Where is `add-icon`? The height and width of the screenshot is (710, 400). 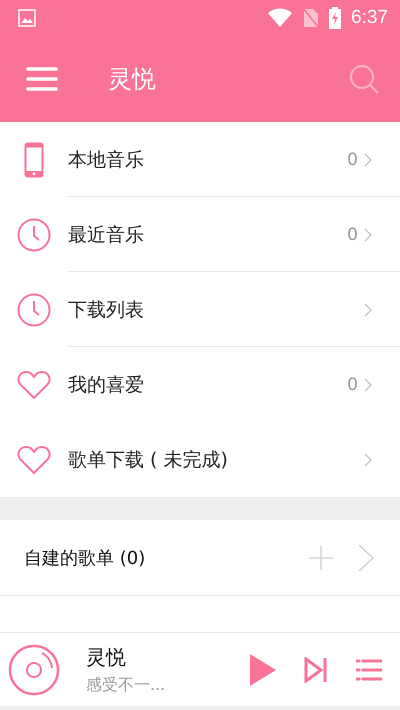 add-icon is located at coordinates (321, 557).